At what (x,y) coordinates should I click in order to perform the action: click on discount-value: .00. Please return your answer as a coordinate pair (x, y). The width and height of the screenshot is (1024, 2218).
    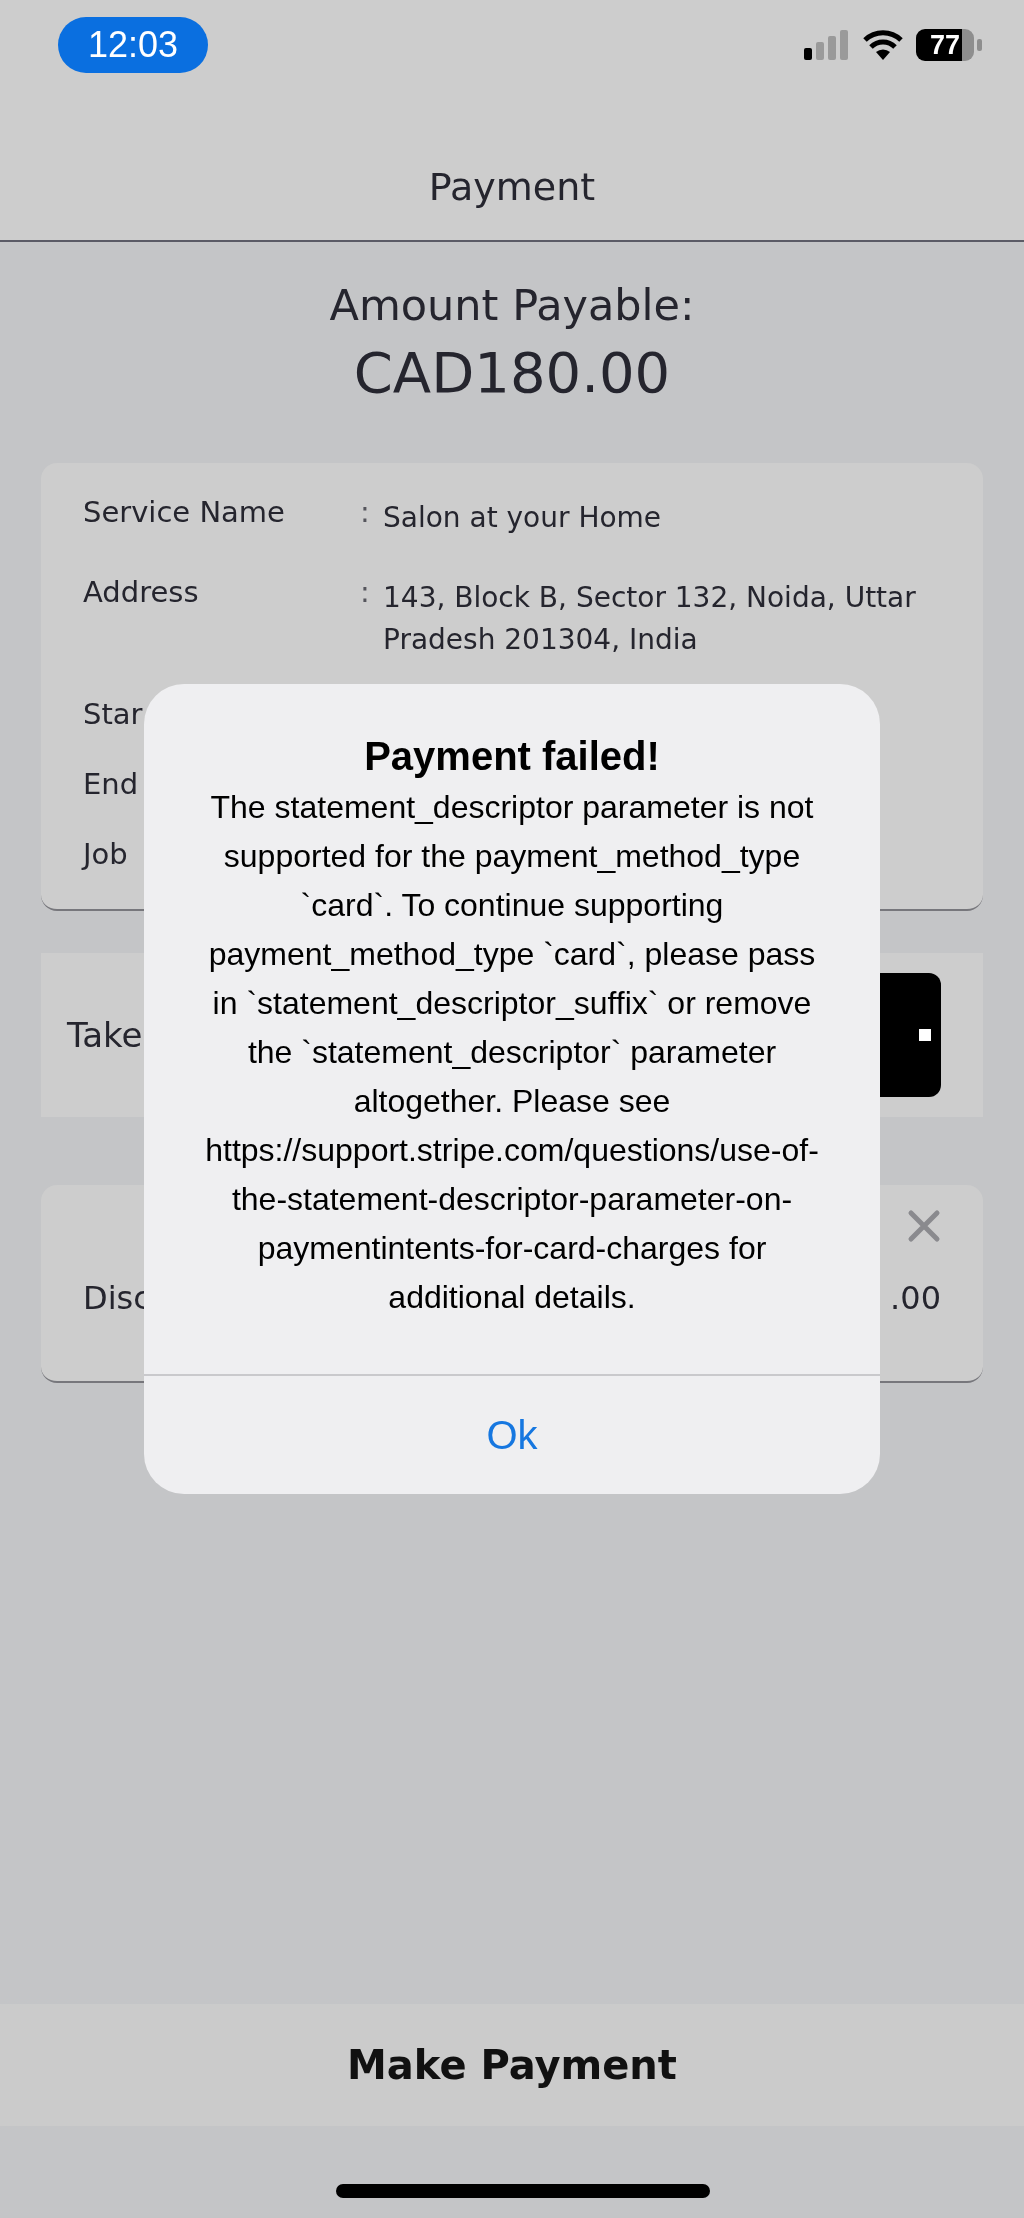
    Looking at the image, I should click on (915, 1298).